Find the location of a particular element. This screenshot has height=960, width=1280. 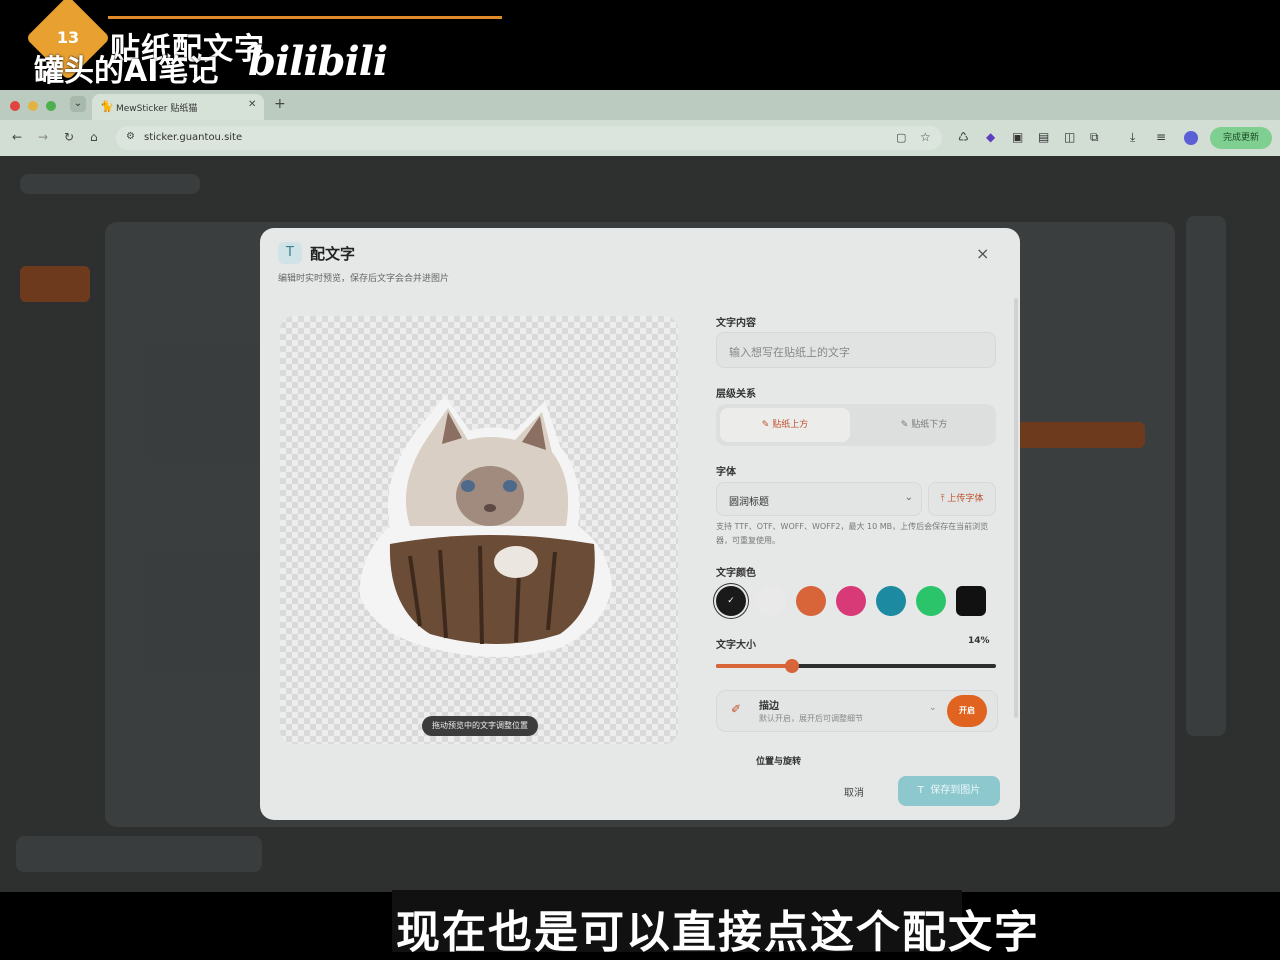

video-subtitle: 现在也是可以直接点这个配文字 is located at coordinates (715, 924).